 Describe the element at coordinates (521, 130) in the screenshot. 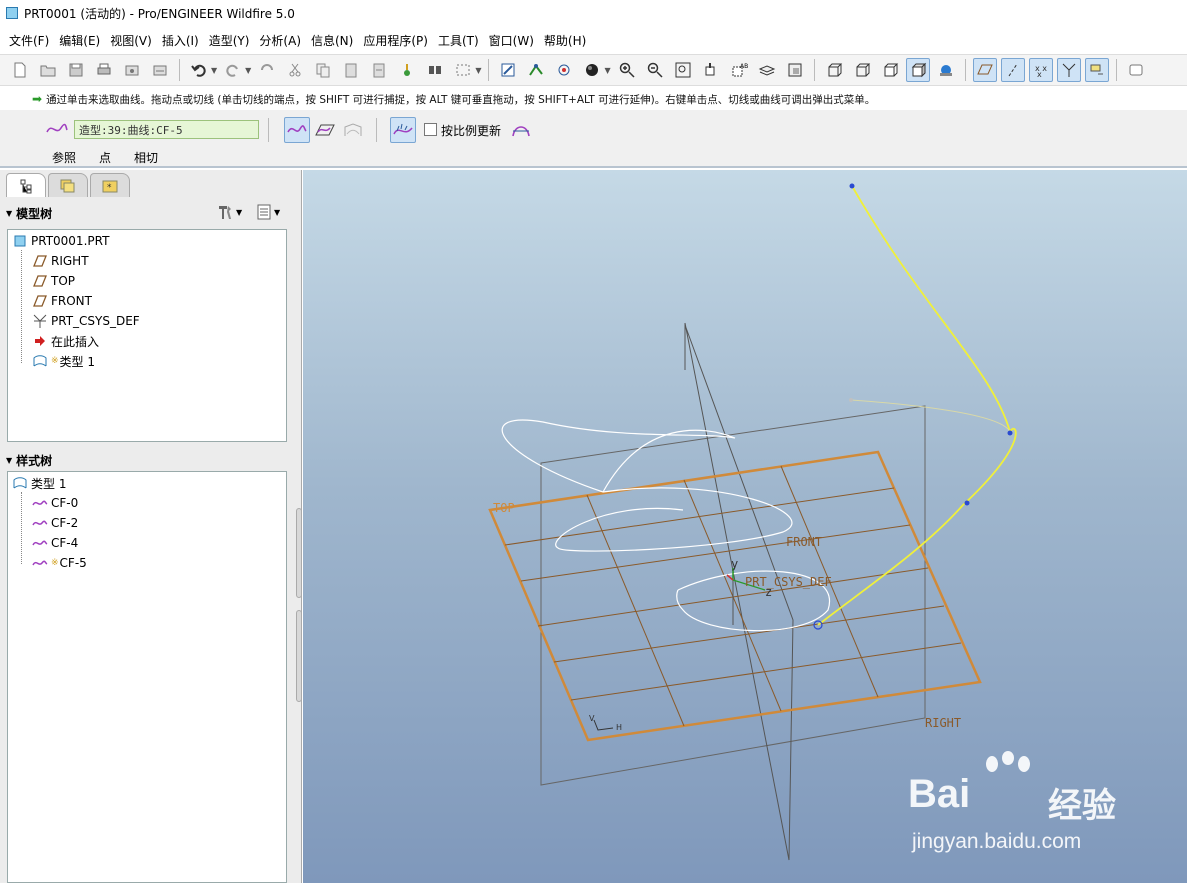

I see `curve-options-button` at that location.